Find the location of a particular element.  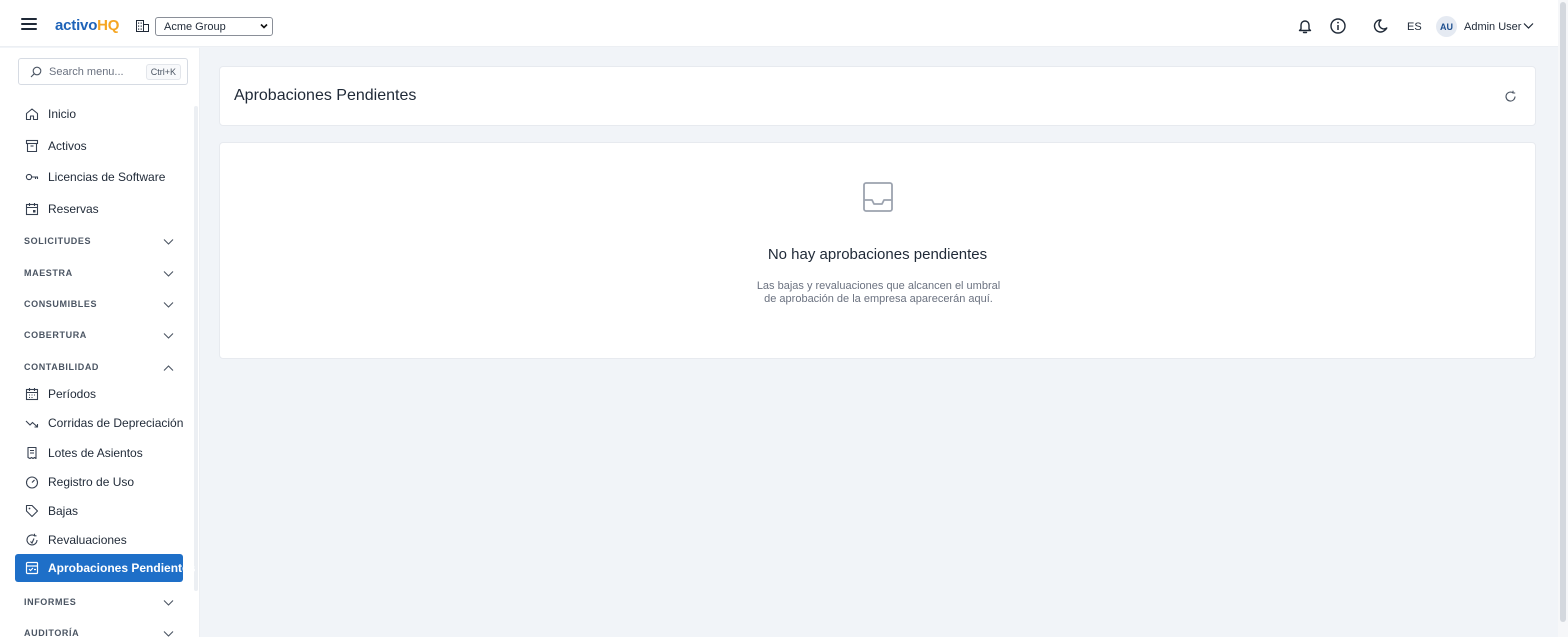

sidebar-item-registro-uso: Registro de Uso is located at coordinates (99, 482).